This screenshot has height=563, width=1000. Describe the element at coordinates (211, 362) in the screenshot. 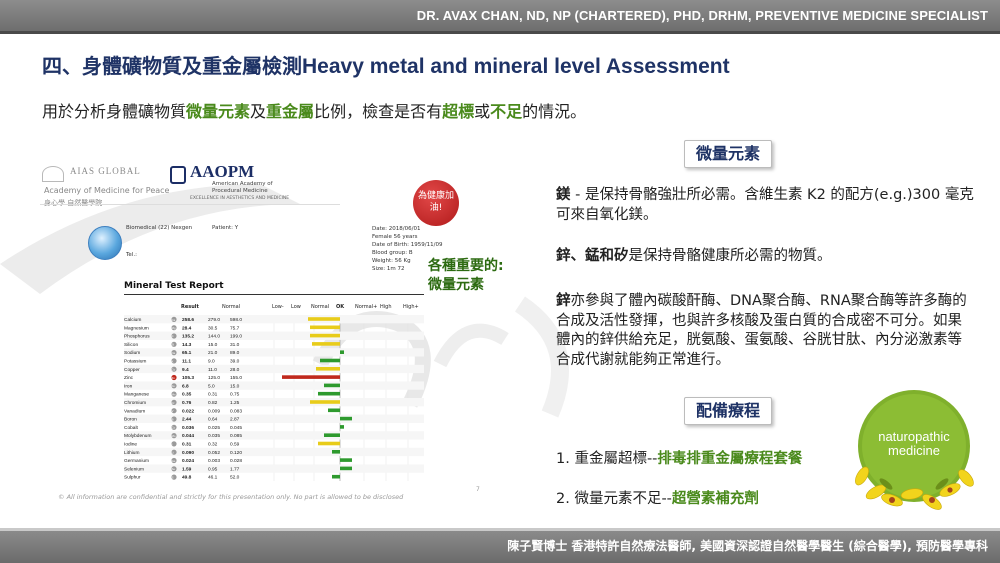

I see `table-cell-normal-low: 9.0` at that location.